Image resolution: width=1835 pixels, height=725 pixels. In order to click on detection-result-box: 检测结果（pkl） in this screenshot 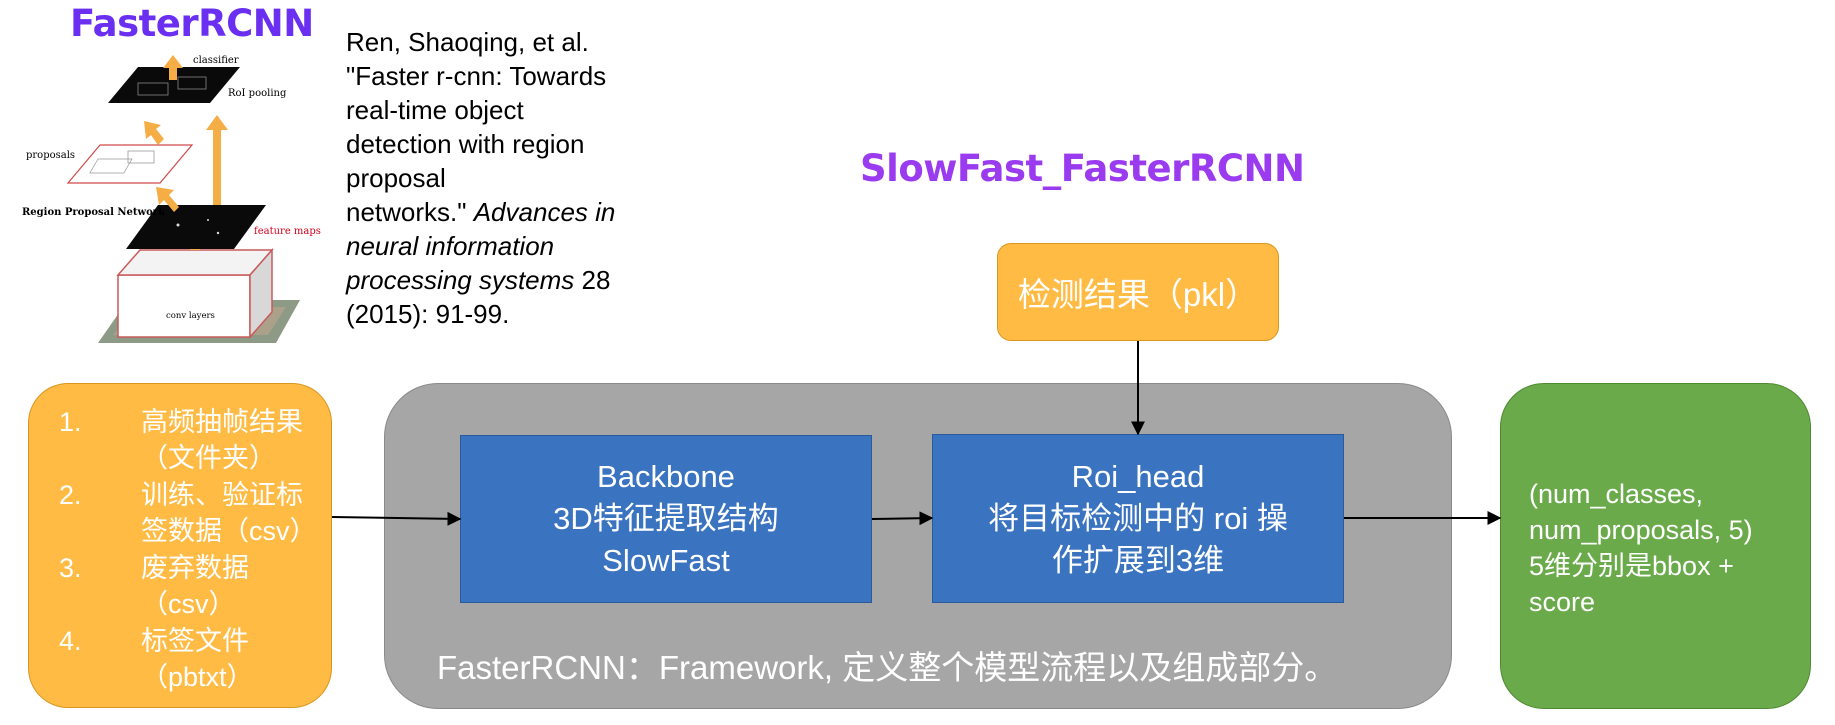, I will do `click(1138, 292)`.